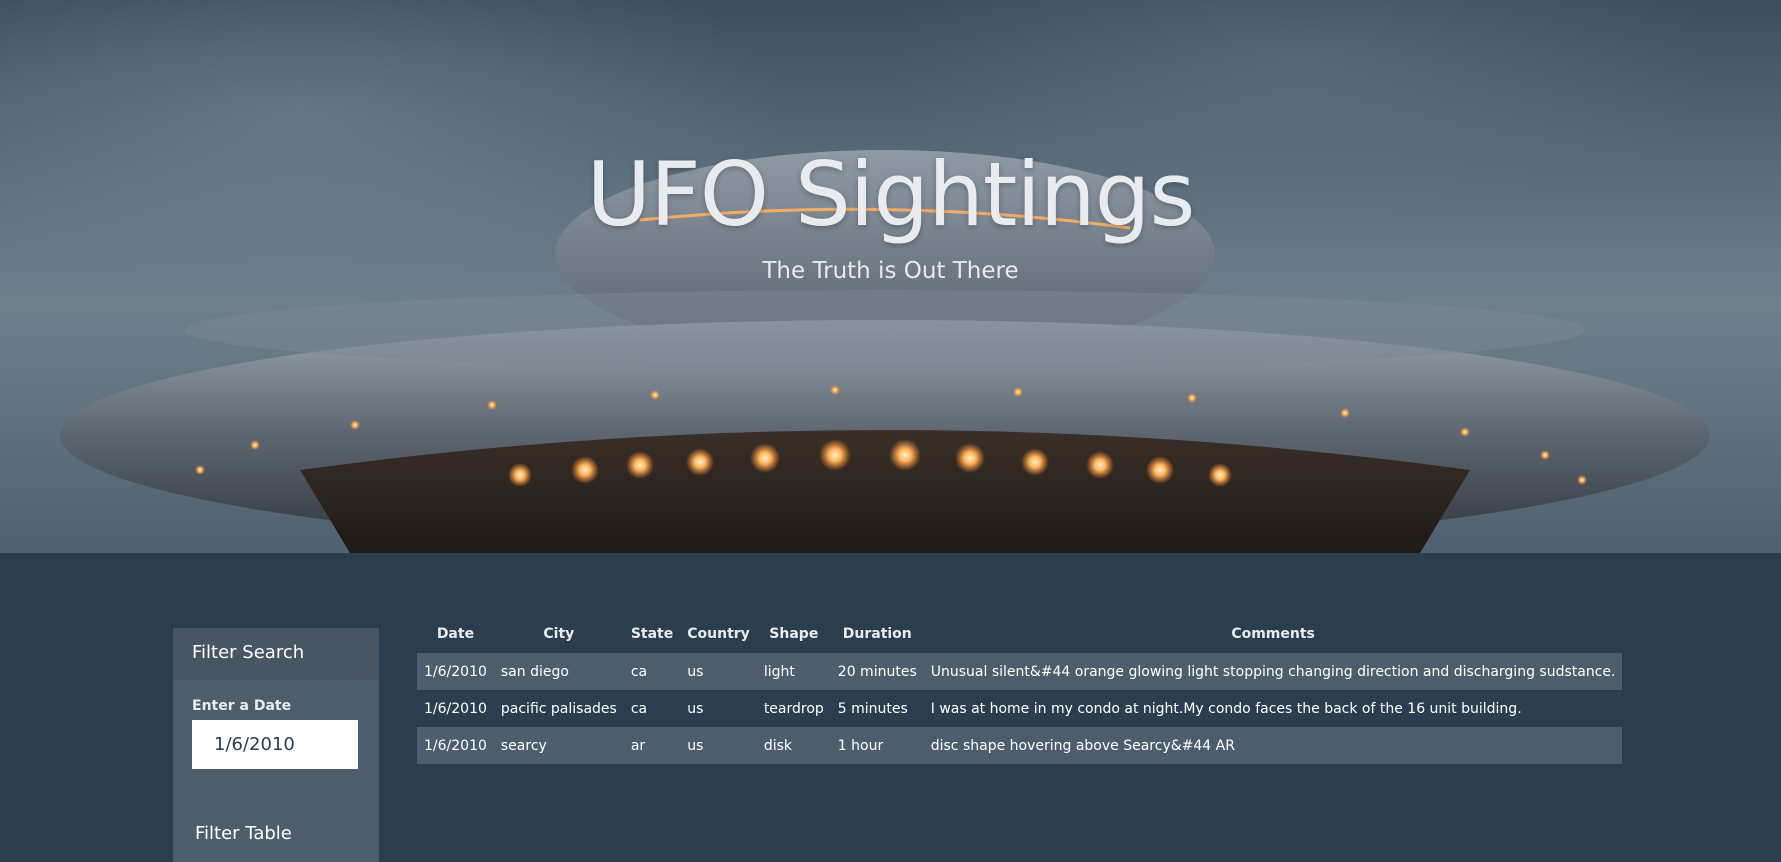  Describe the element at coordinates (877, 634) in the screenshot. I see `header-duration: Duration` at that location.